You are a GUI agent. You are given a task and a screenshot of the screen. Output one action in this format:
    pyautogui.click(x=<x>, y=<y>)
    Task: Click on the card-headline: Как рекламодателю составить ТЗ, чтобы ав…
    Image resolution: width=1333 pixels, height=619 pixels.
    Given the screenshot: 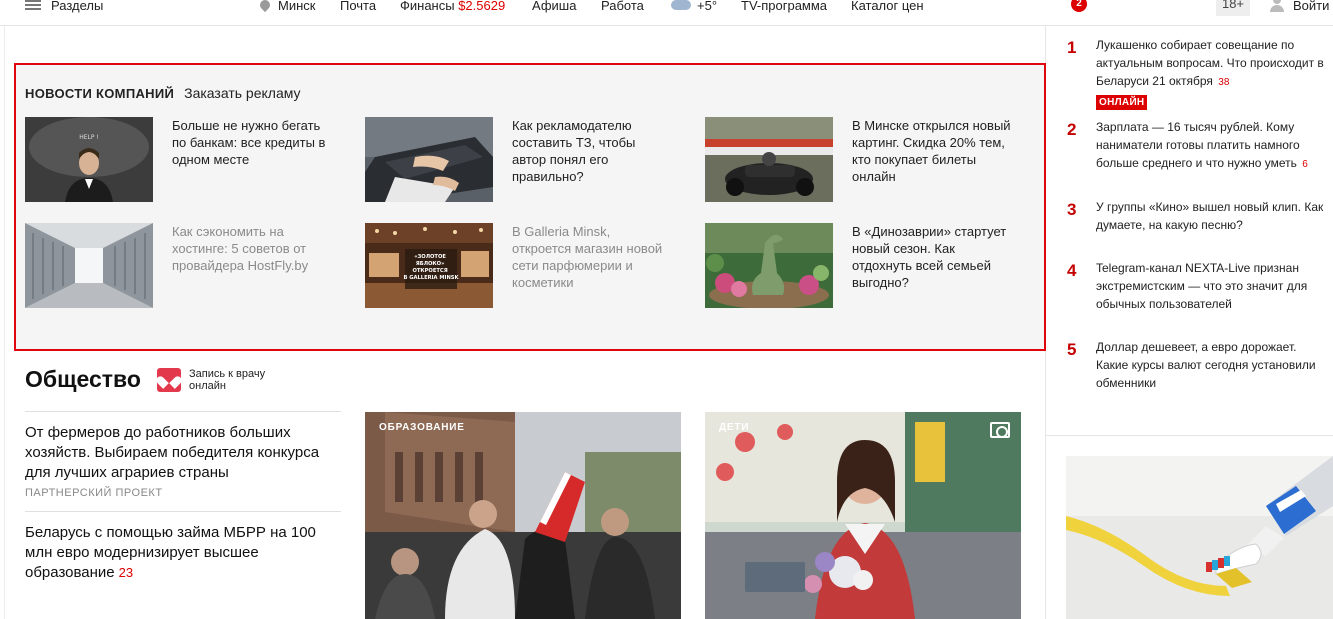 What is the action you would take?
    pyautogui.click(x=574, y=151)
    